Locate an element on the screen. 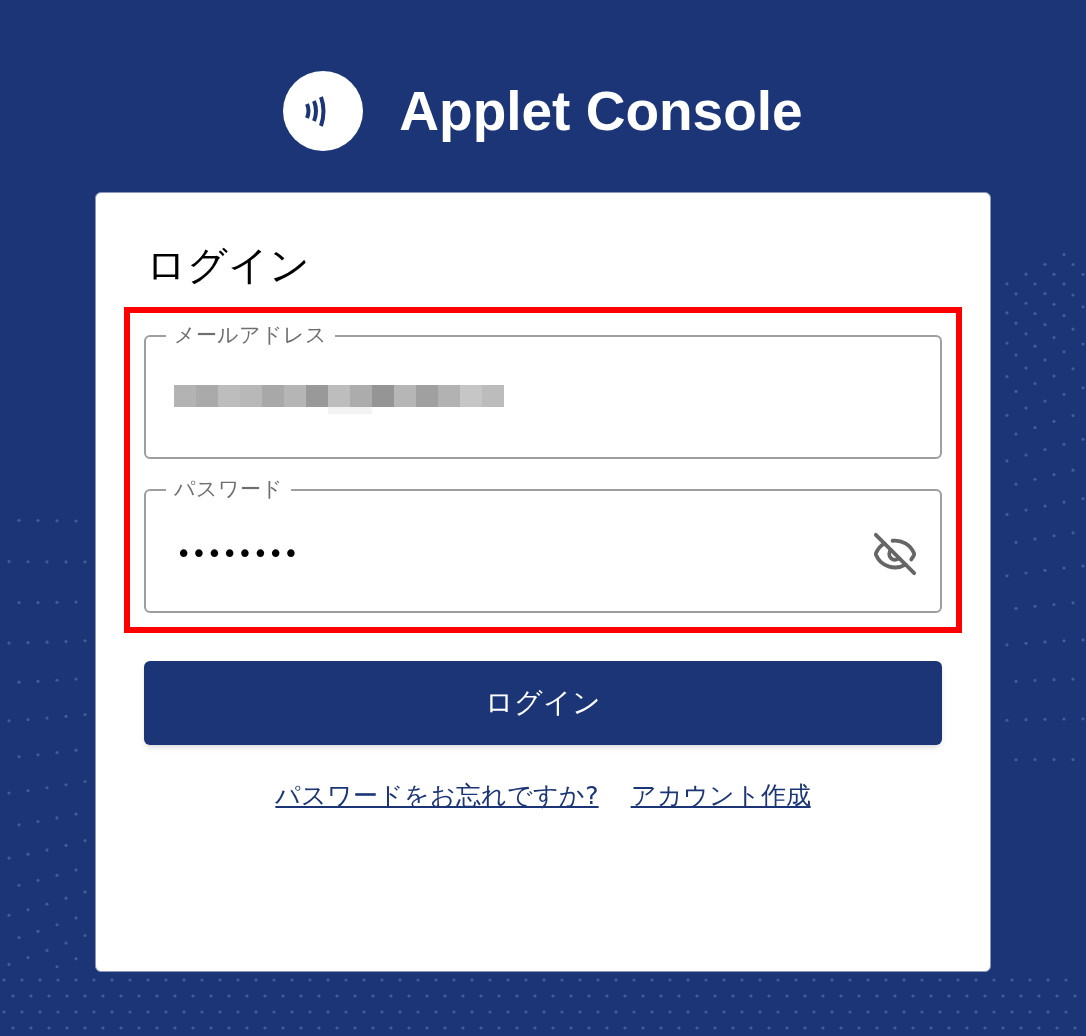  logo-icon is located at coordinates (323, 111).